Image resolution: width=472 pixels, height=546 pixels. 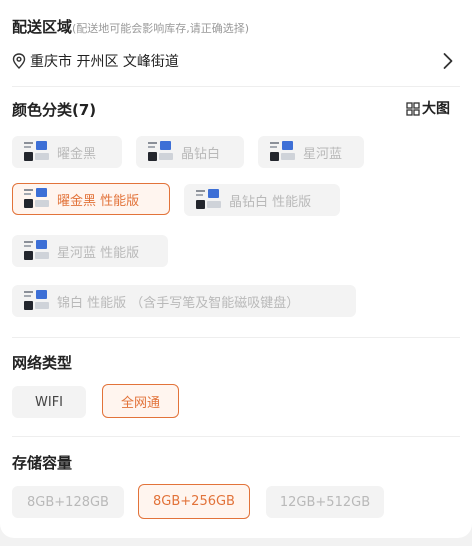 What do you see at coordinates (140, 401) in the screenshot?
I see `network-option-all-network: 全网通` at bounding box center [140, 401].